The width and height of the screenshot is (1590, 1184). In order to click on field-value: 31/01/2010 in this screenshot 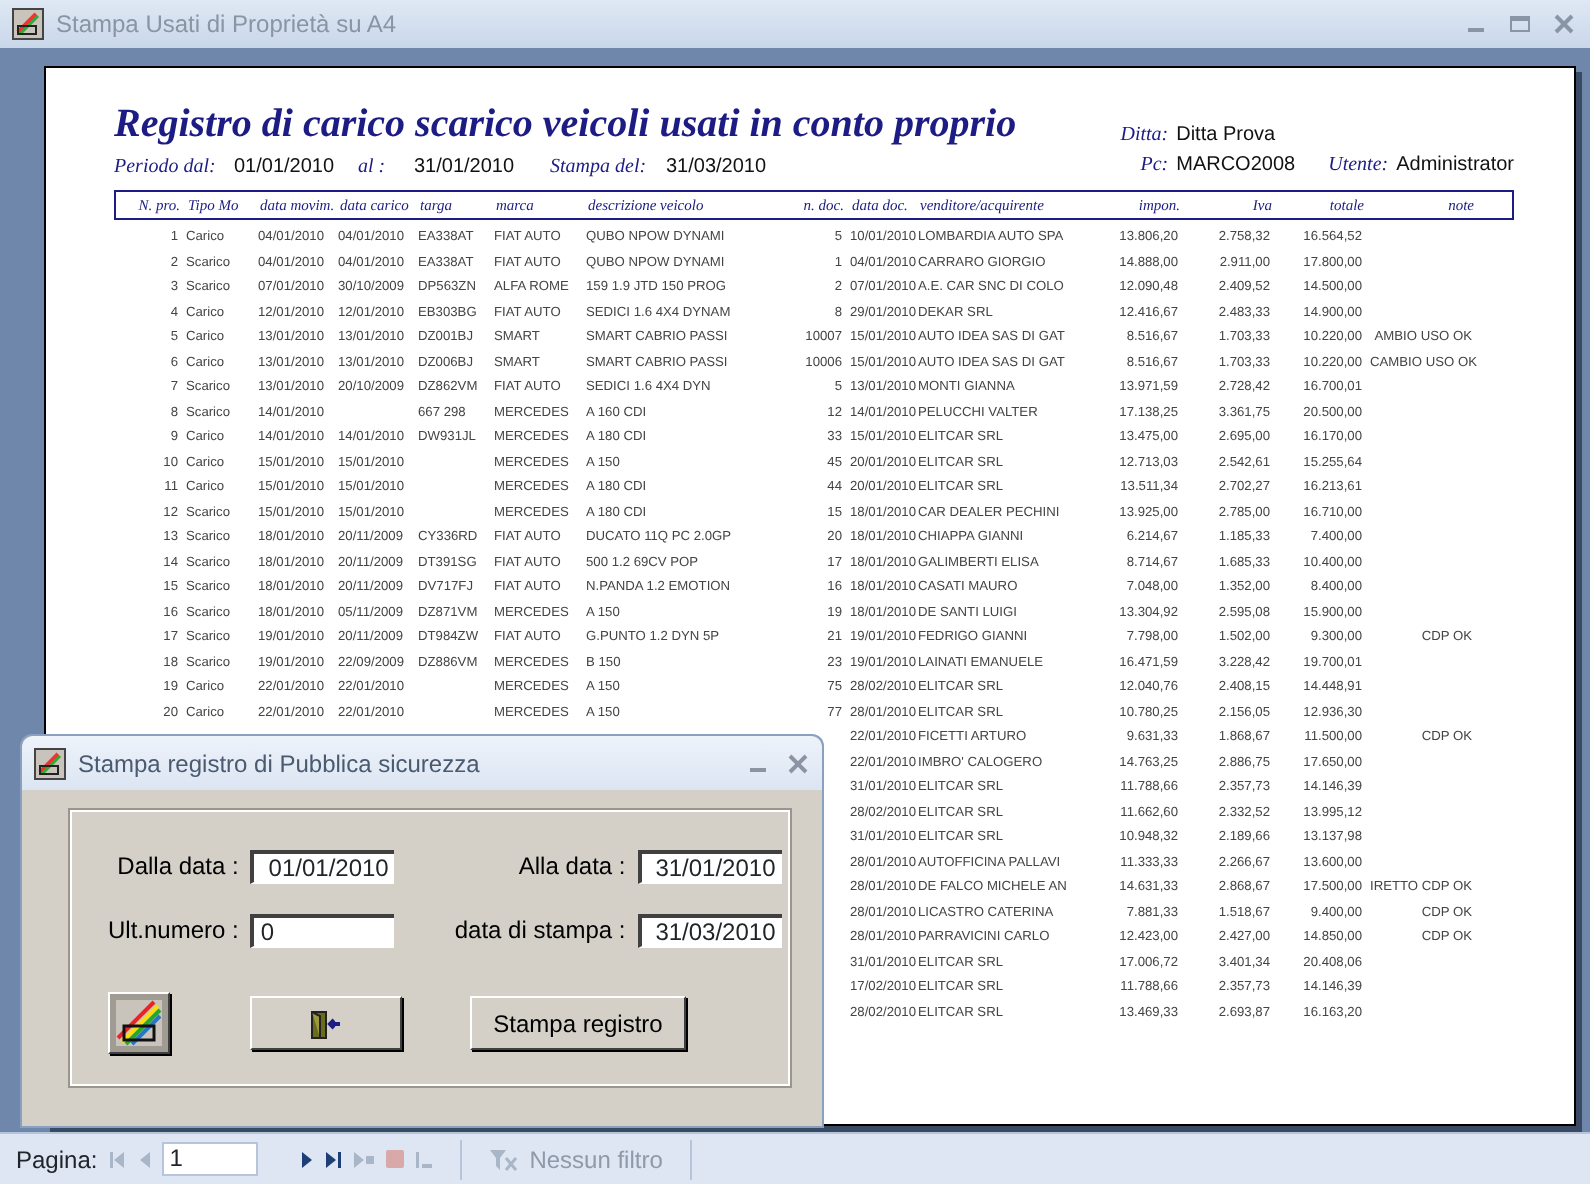, I will do `click(465, 168)`.